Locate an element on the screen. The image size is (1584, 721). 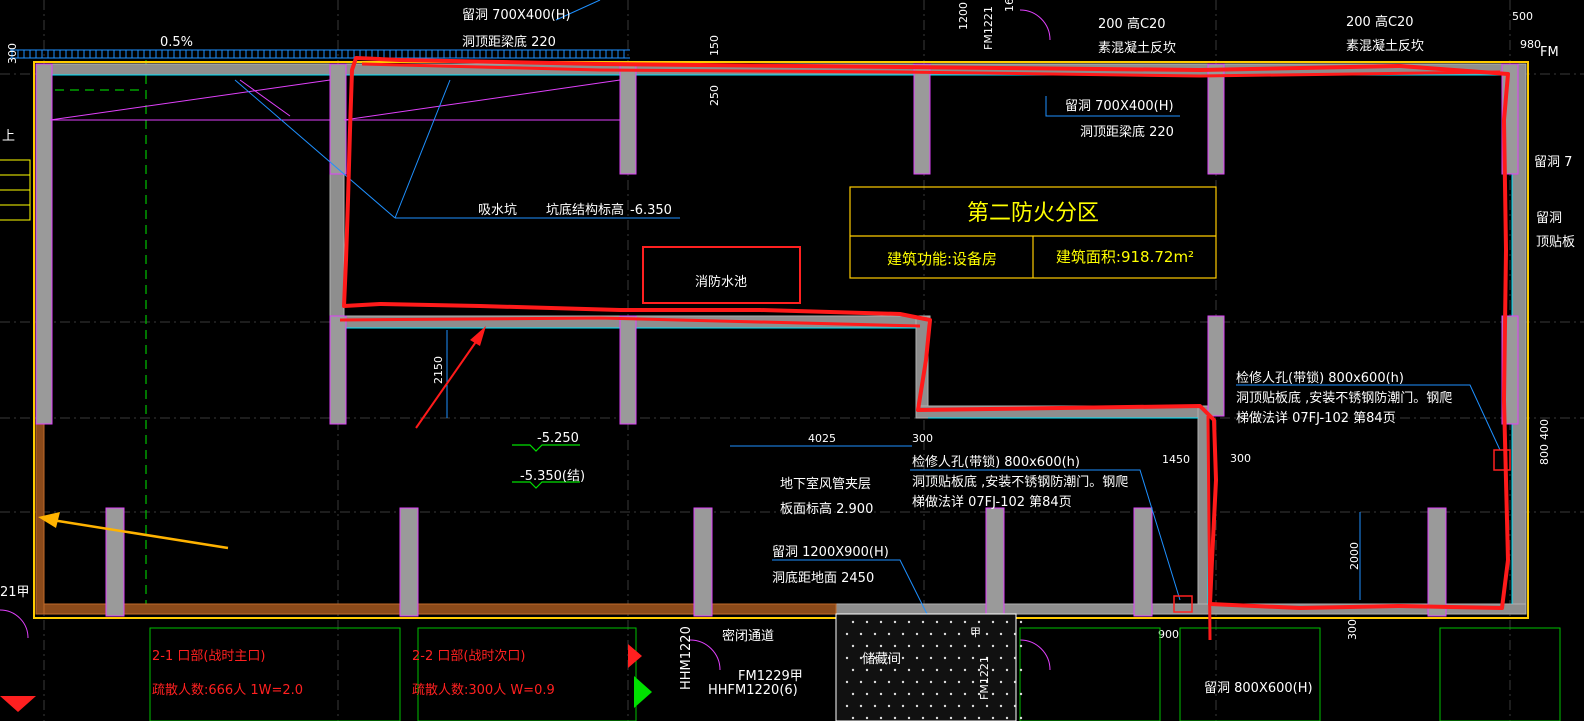
storage-label: 储藏间 is located at coordinates (881, 659).